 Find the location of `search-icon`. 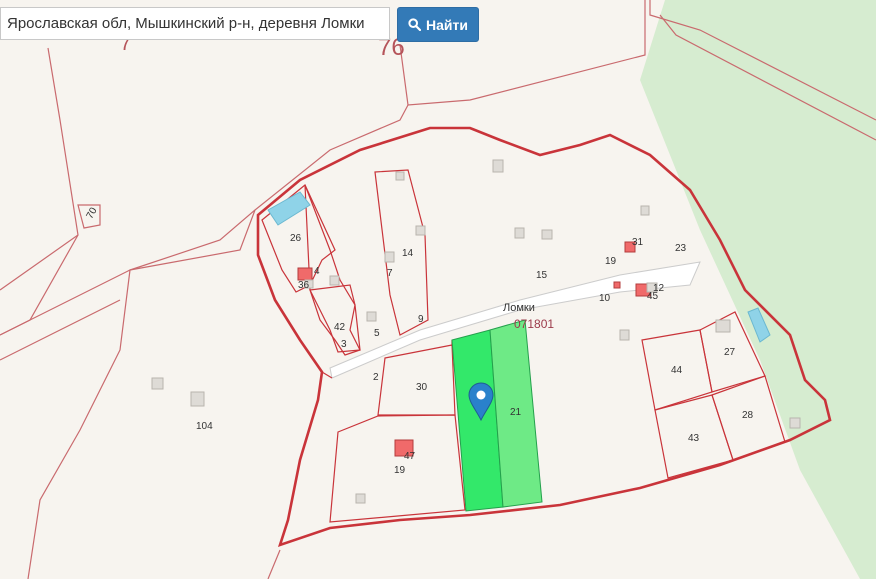

search-icon is located at coordinates (415, 24).